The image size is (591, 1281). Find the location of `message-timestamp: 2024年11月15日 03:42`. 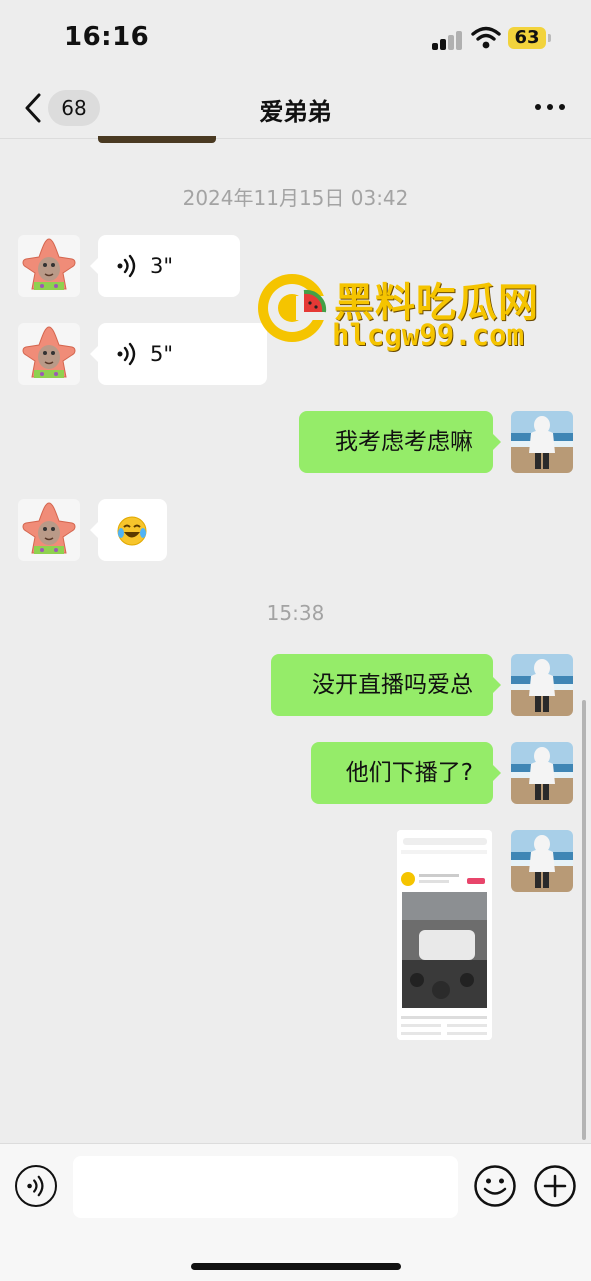

message-timestamp: 2024年11月15日 03:42 is located at coordinates (295, 198).